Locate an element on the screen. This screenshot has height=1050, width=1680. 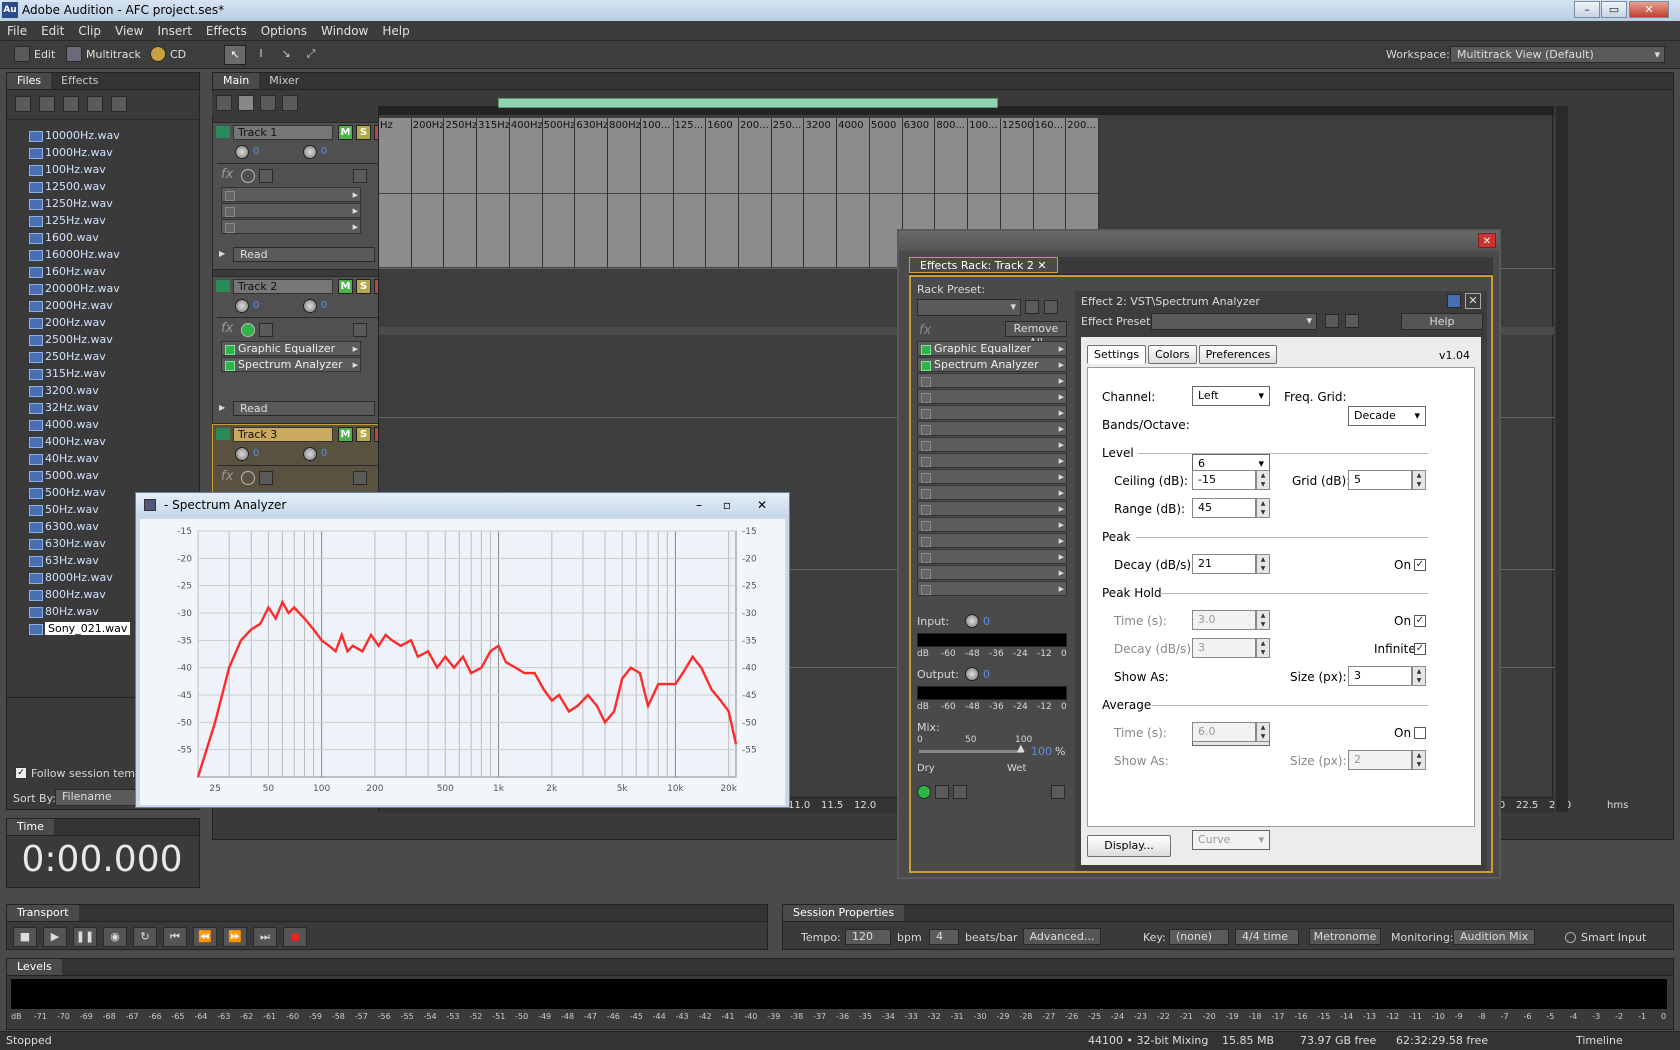
stop-icon: ■ is located at coordinates (25, 937).